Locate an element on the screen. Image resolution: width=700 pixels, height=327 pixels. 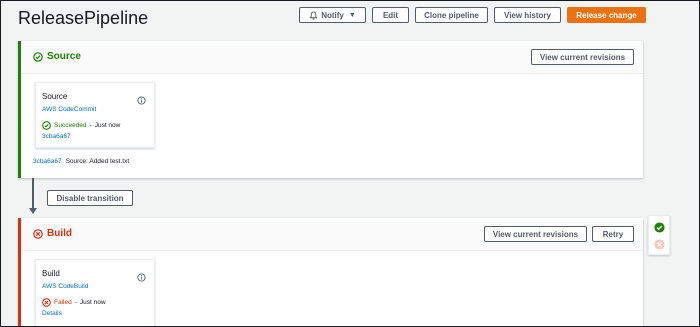
view-history-button: View history is located at coordinates (527, 15).